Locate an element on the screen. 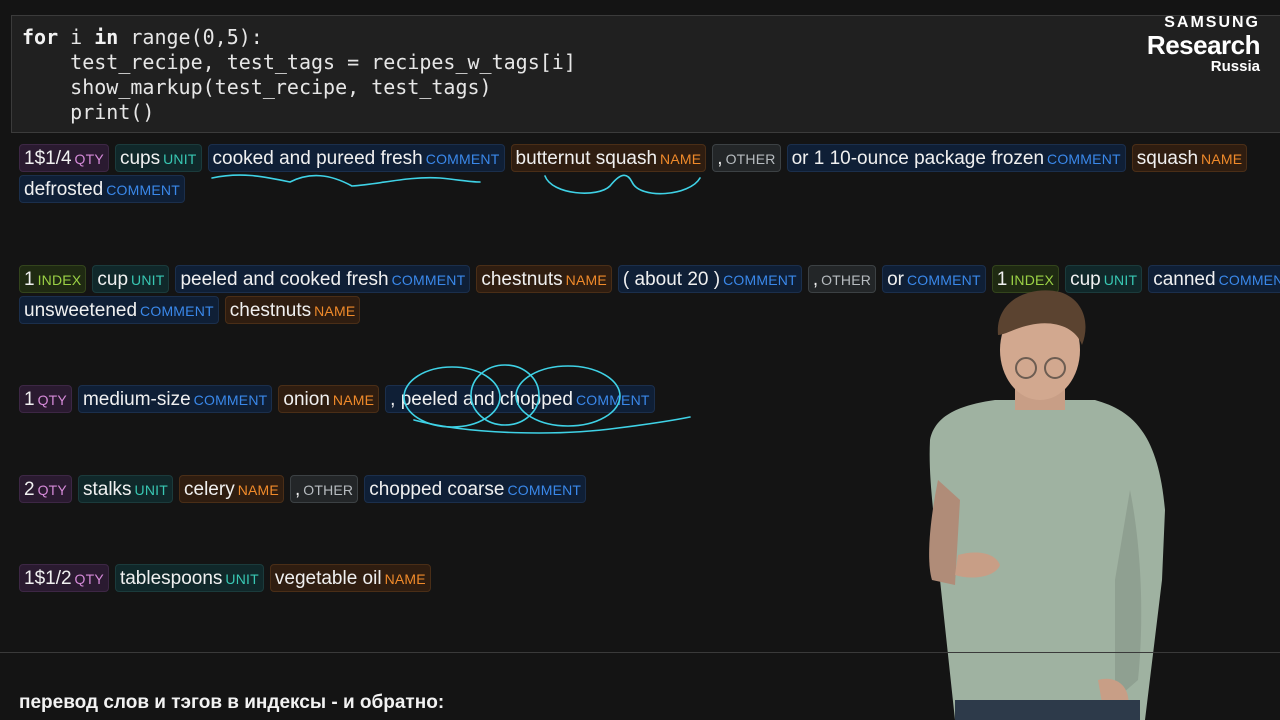  token-text: squash is located at coordinates (1167, 158).